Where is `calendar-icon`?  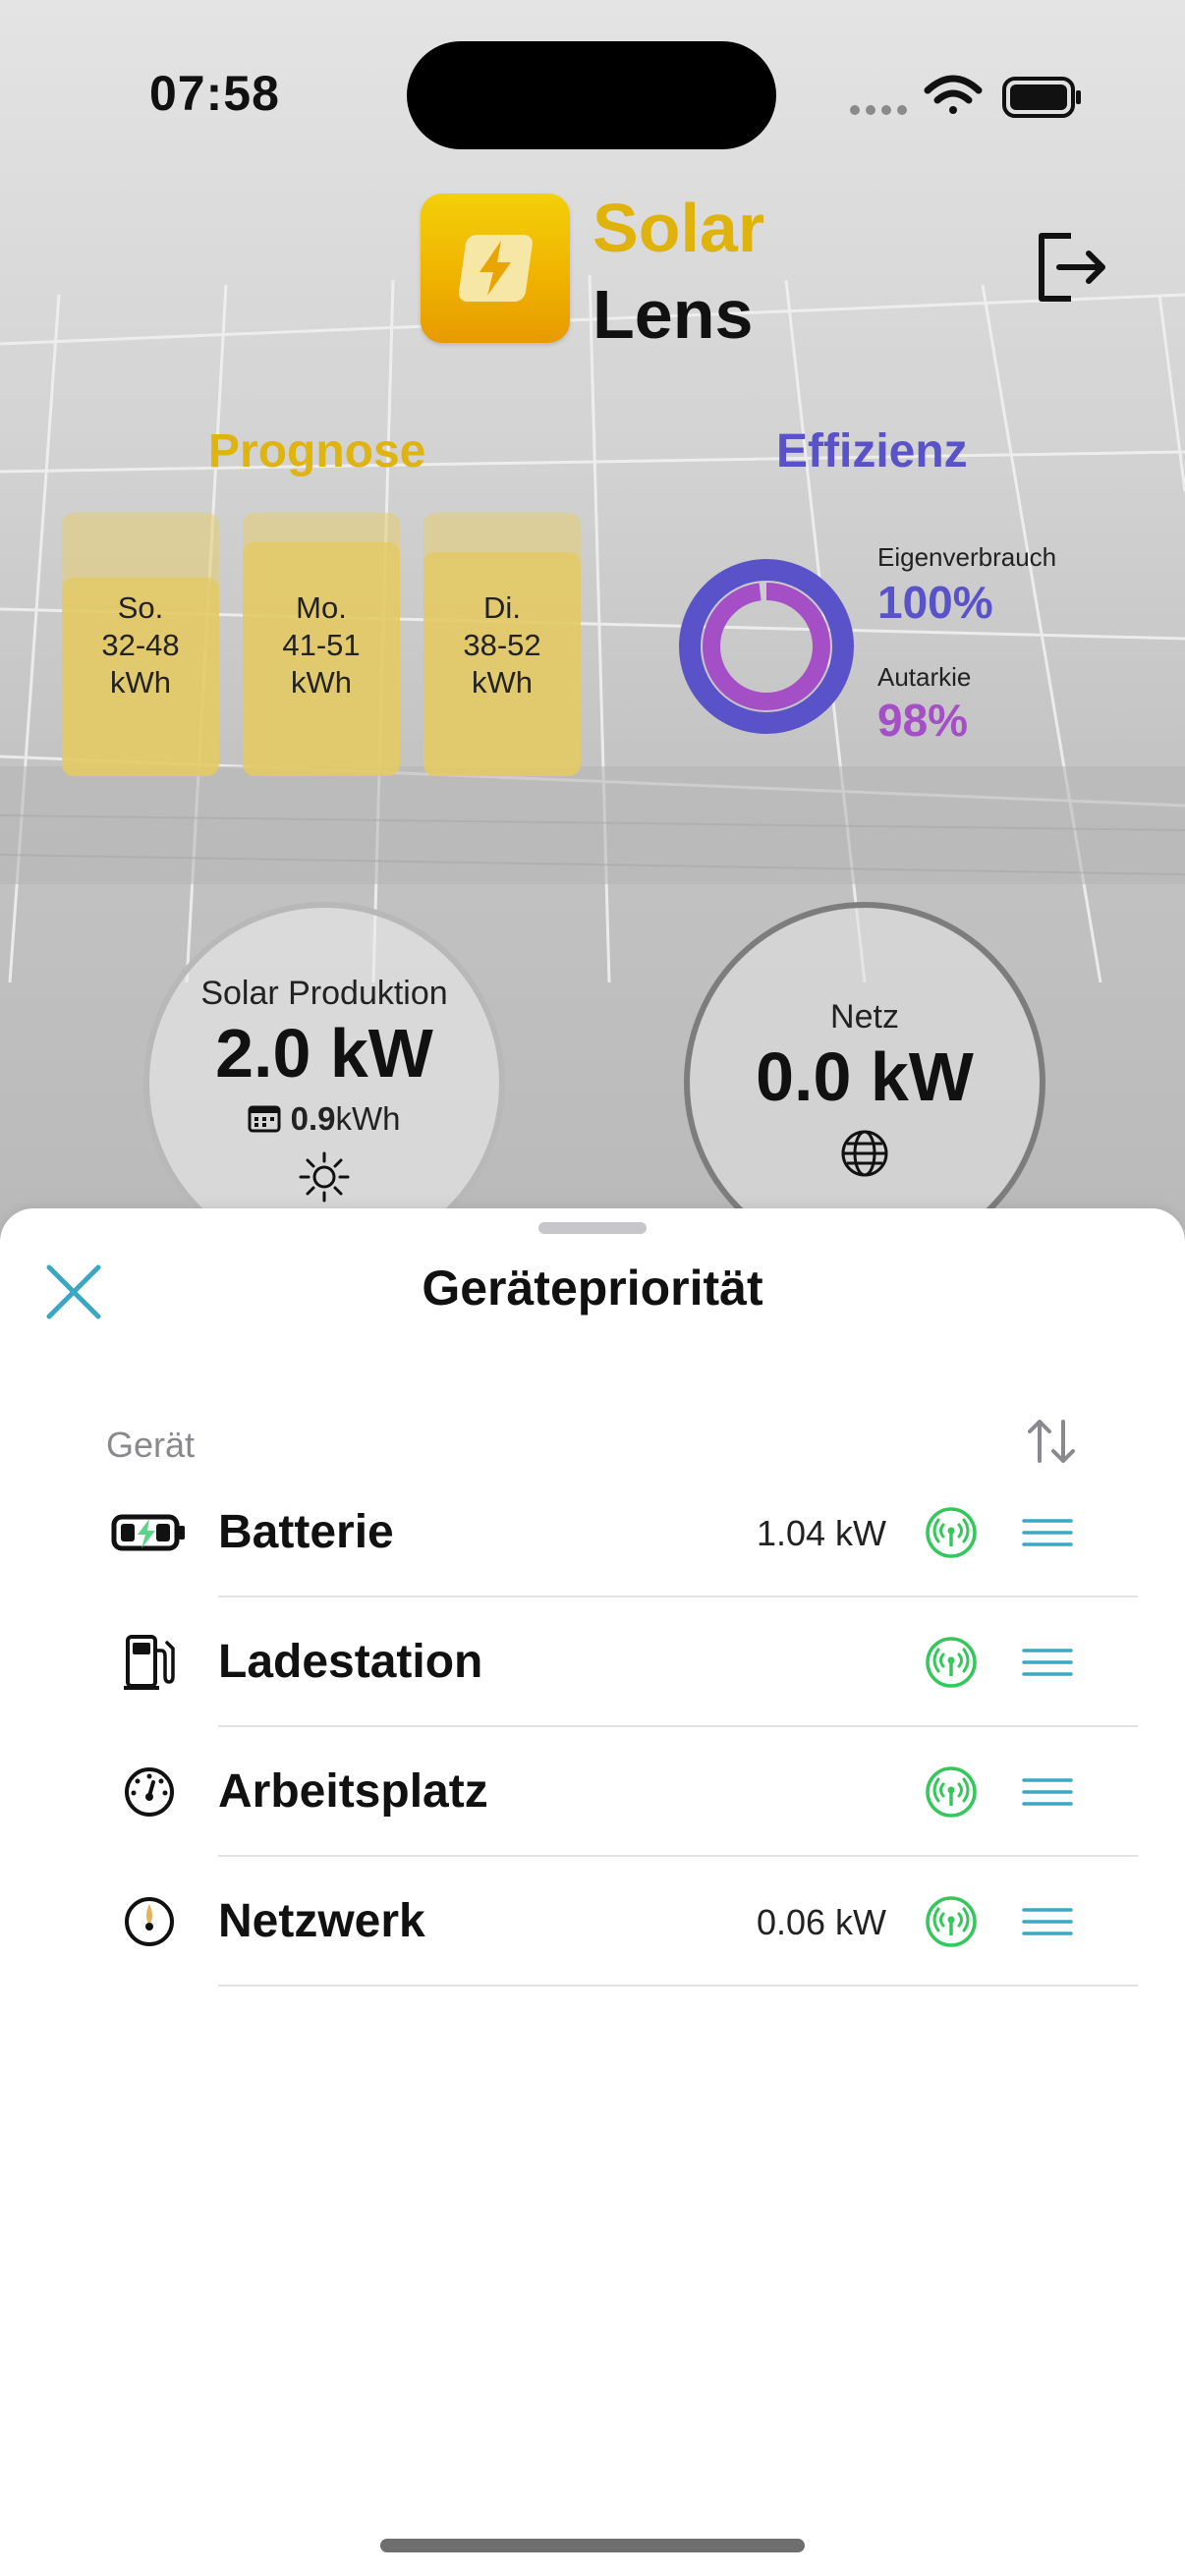
calendar-icon is located at coordinates (269, 1118).